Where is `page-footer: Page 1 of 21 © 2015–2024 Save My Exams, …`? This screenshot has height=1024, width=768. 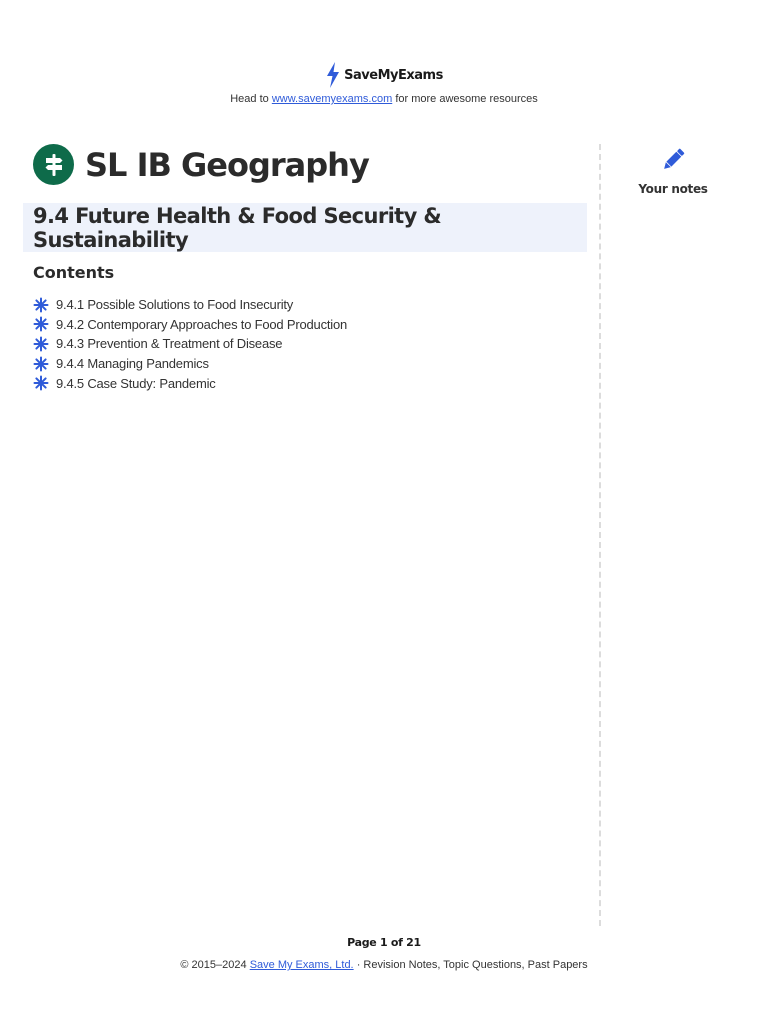 page-footer: Page 1 of 21 © 2015–2024 Save My Exams, … is located at coordinates (384, 953).